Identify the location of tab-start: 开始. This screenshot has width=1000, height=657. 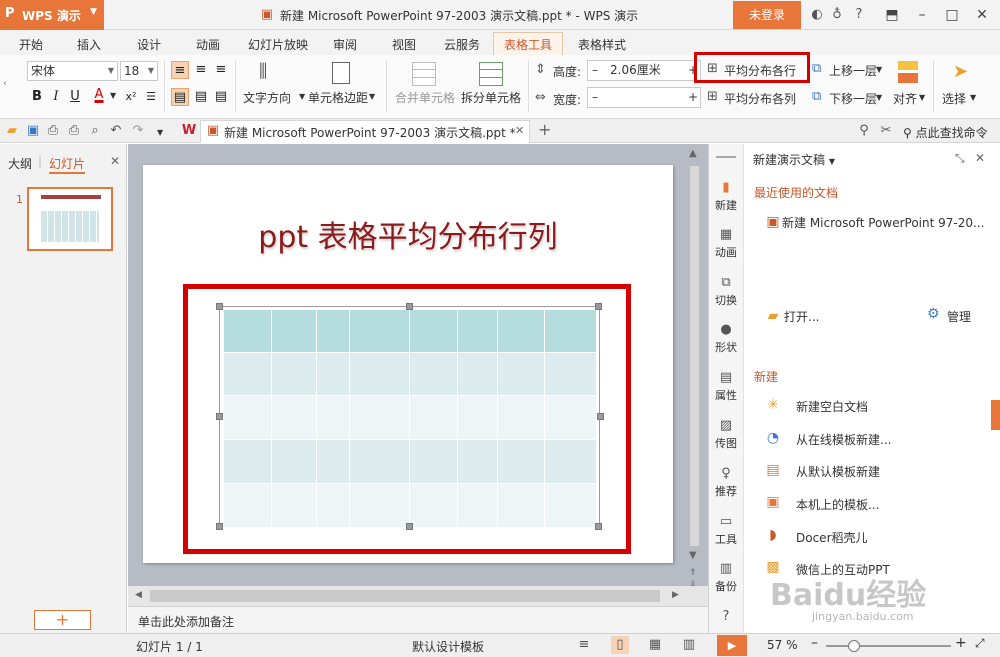
(31, 44).